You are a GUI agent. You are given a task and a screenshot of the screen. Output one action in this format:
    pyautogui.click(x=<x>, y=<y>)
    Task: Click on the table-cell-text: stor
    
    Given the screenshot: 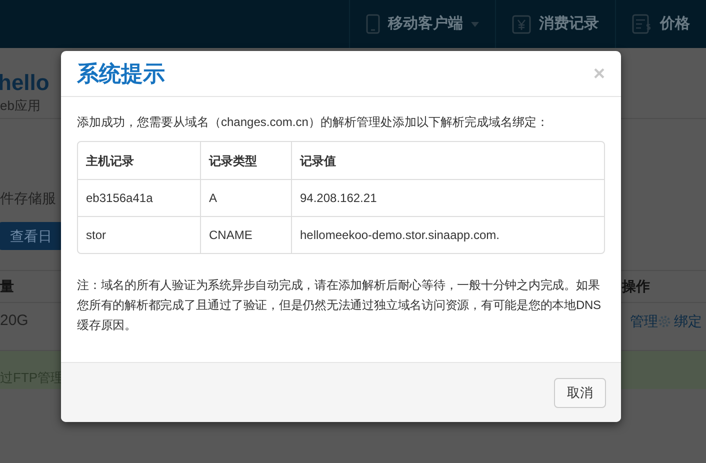 What is the action you would take?
    pyautogui.click(x=96, y=235)
    